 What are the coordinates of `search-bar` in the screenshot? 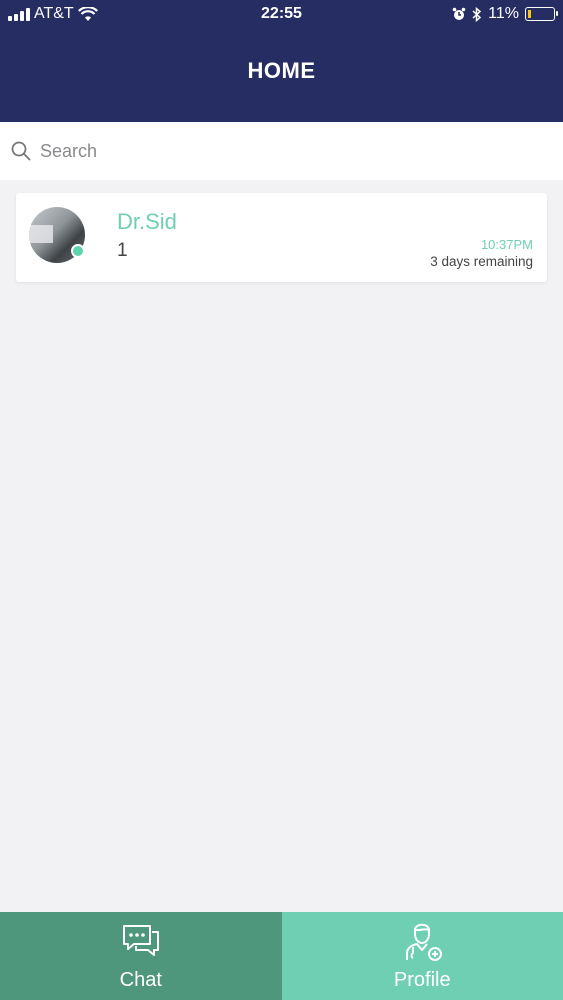 It's located at (281, 151).